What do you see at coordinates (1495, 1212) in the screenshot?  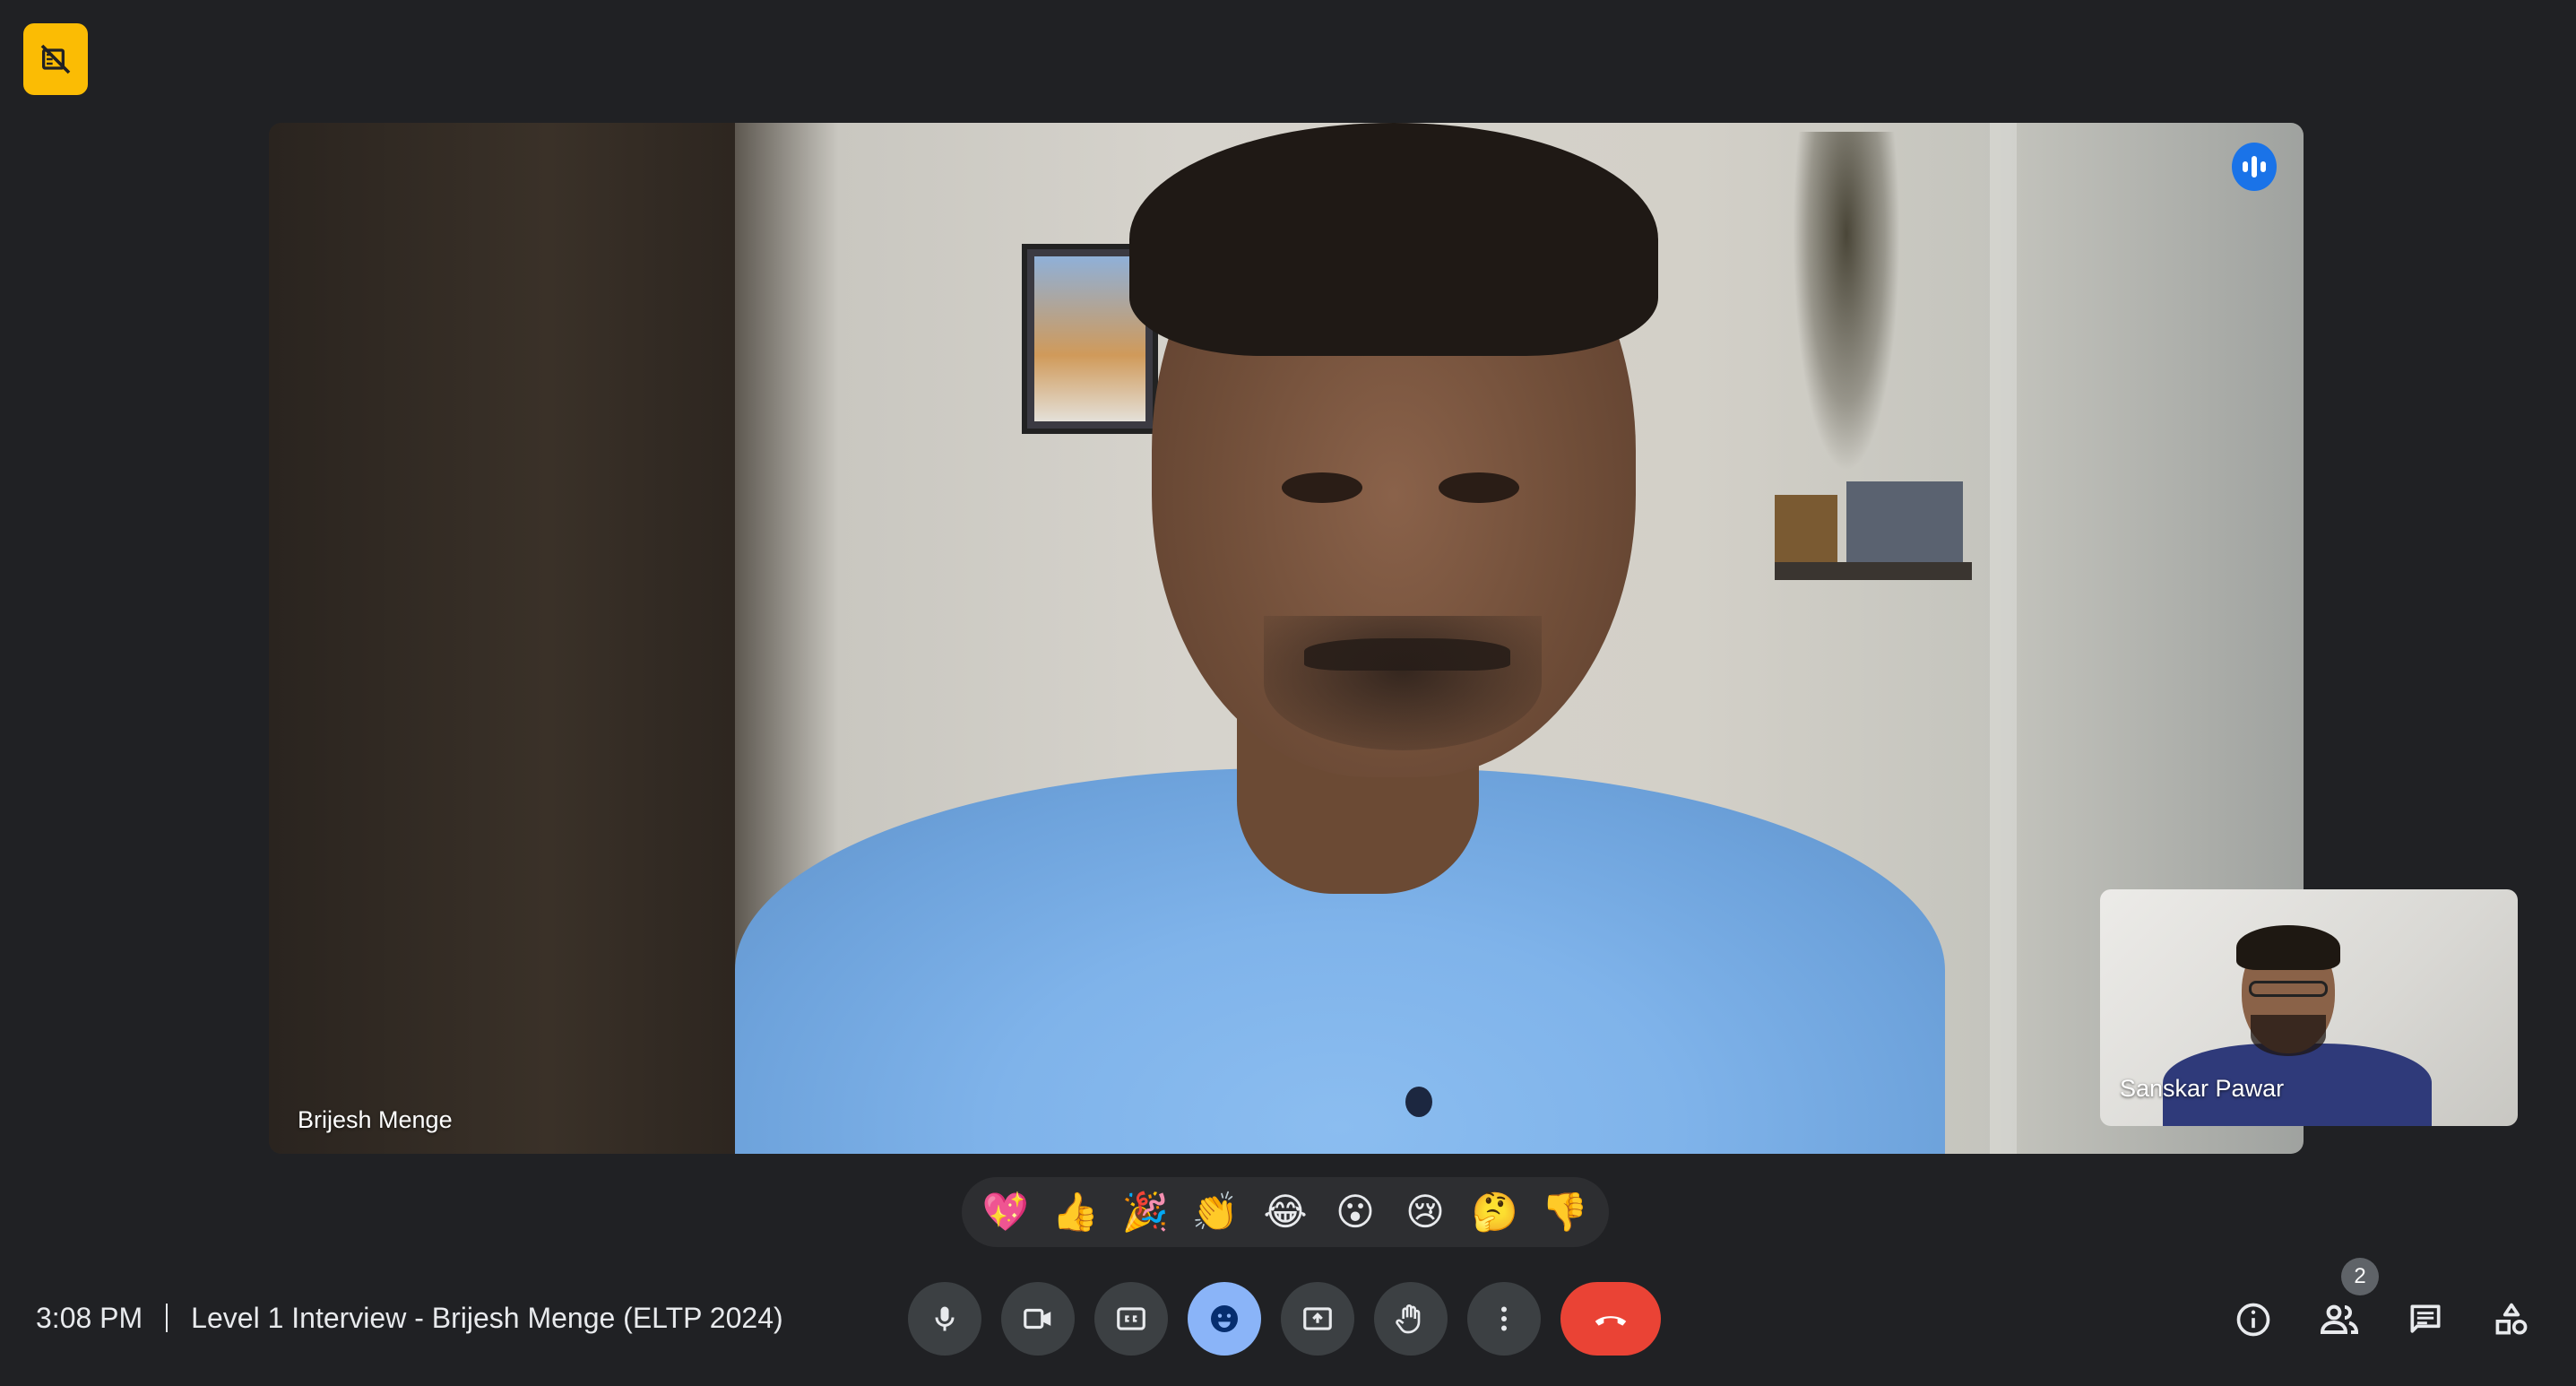 I see `reaction-thinking: 🤔` at bounding box center [1495, 1212].